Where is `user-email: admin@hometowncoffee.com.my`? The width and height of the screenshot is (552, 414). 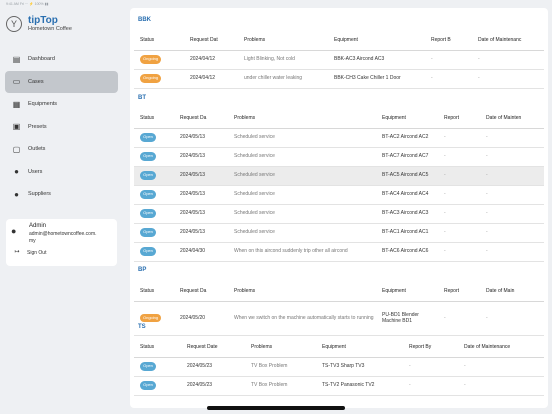 user-email: admin@hometowncoffee.com.my is located at coordinates (63, 237).